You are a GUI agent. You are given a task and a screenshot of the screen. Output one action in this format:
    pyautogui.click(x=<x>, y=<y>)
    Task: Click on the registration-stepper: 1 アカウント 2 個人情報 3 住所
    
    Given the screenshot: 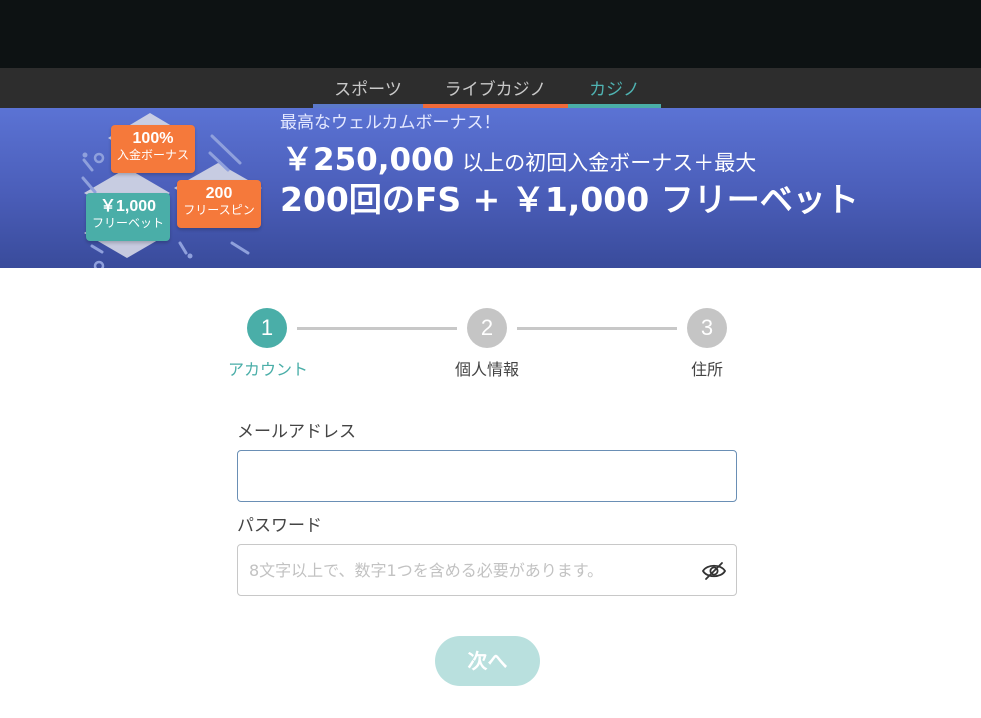 What is the action you would take?
    pyautogui.click(x=490, y=344)
    